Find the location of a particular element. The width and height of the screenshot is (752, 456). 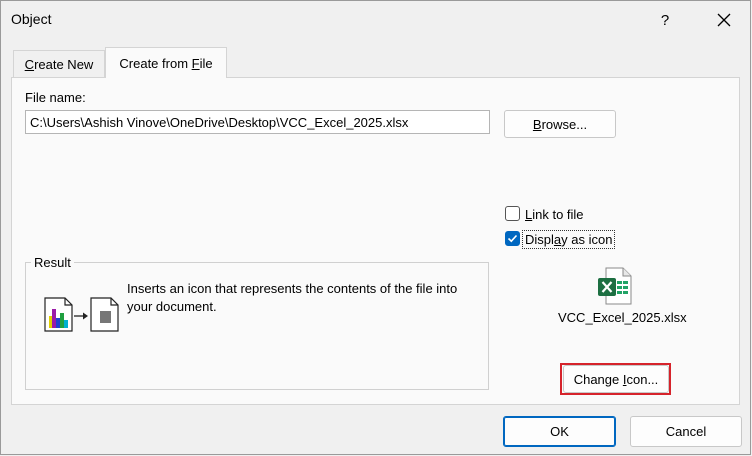

title-bar: Object ? is located at coordinates (375, 20).